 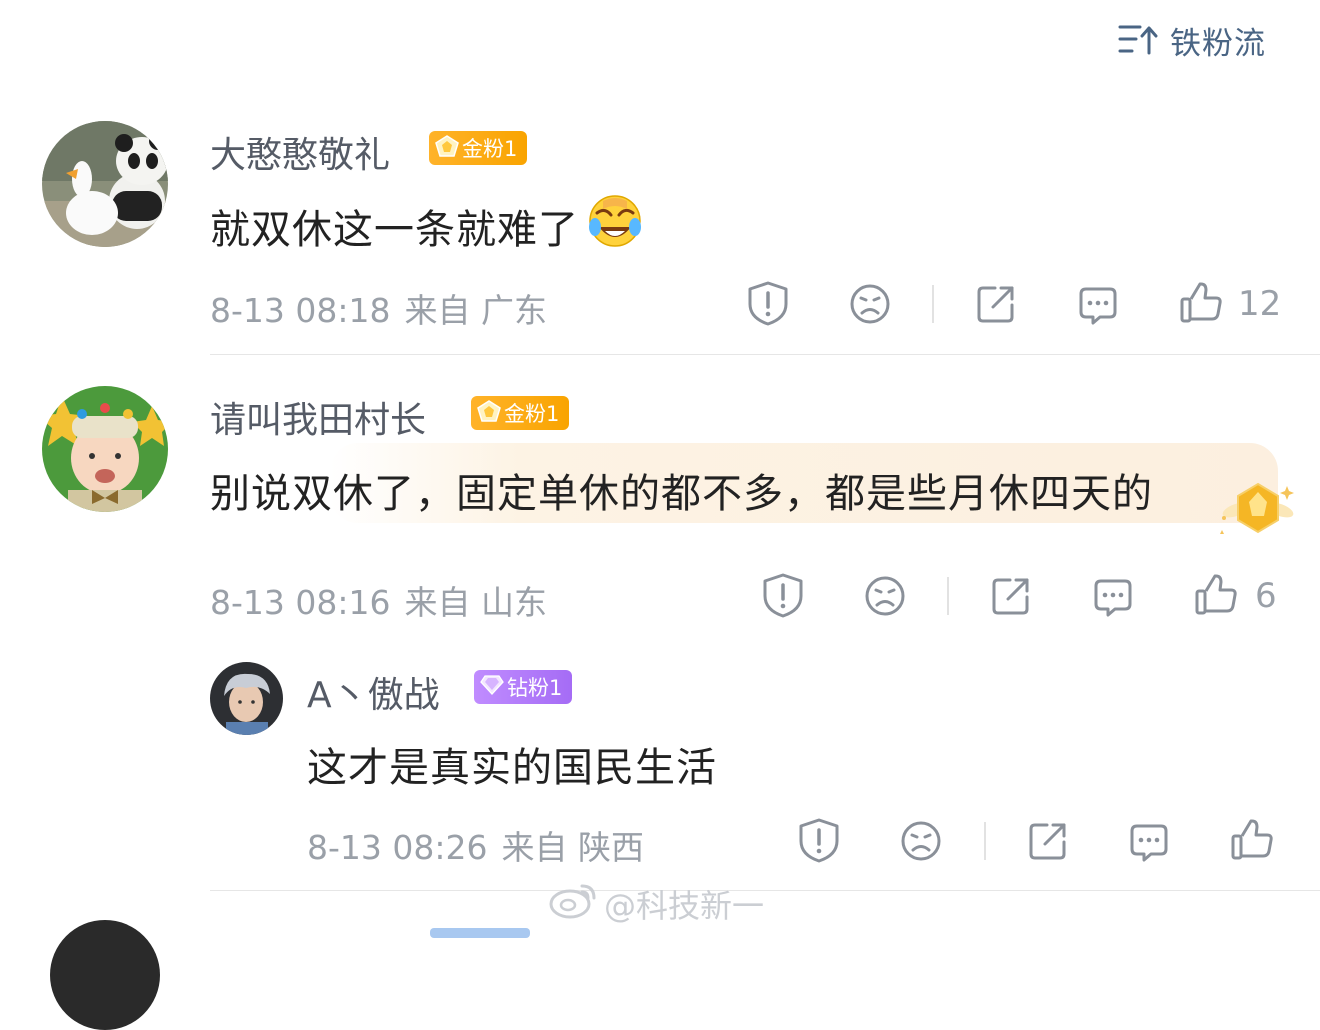 I want to click on comment-meta: 8-13 08:18 来自 广东, so click(x=378, y=308).